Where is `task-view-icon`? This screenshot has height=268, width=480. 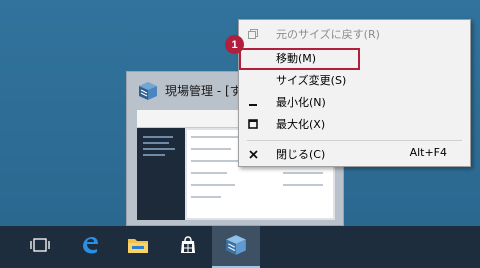 task-view-icon is located at coordinates (40, 247).